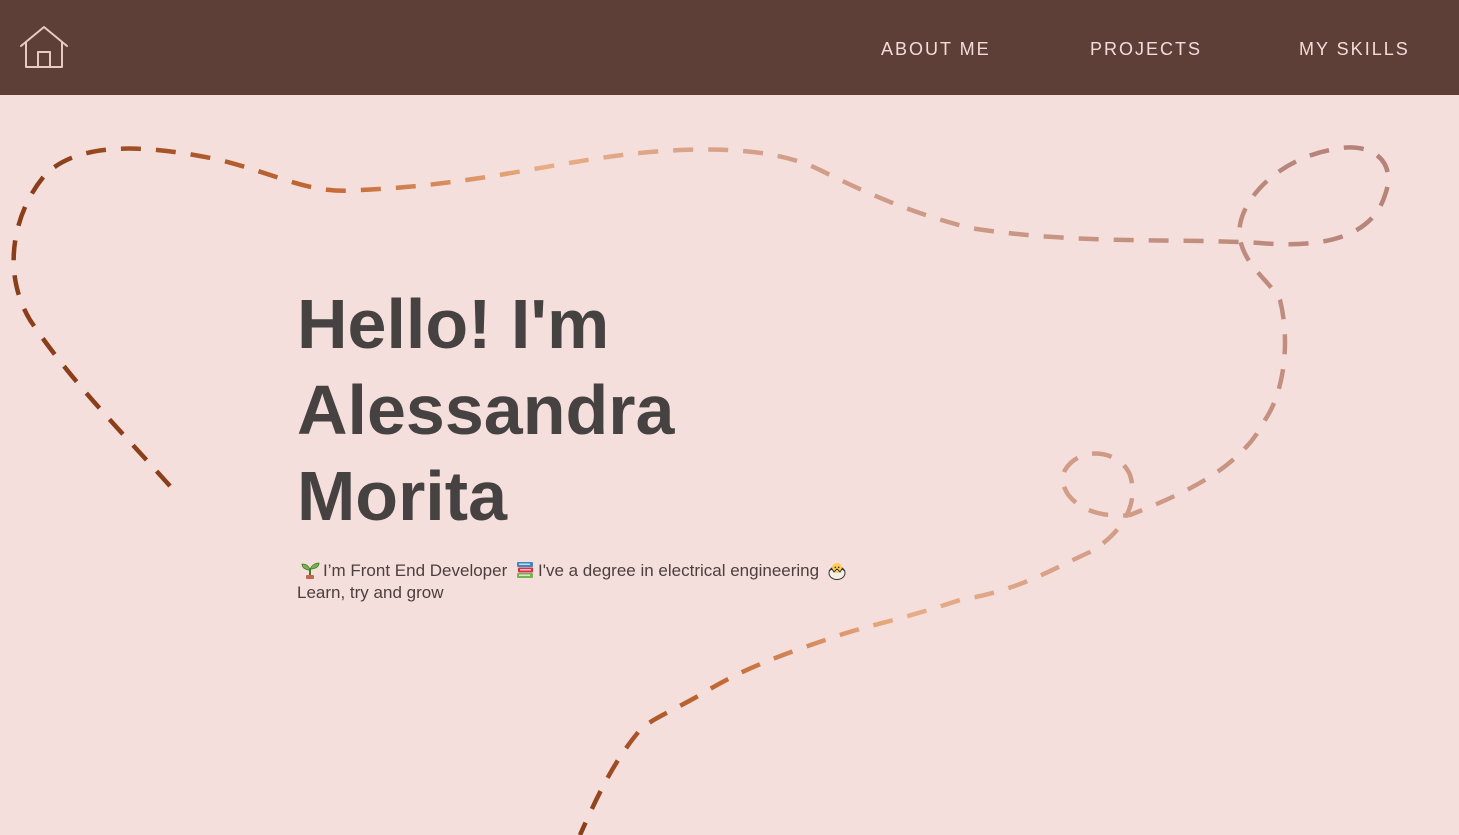 This screenshot has height=835, width=1459. I want to click on hero-title-line: Hello! I'm, so click(453, 324).